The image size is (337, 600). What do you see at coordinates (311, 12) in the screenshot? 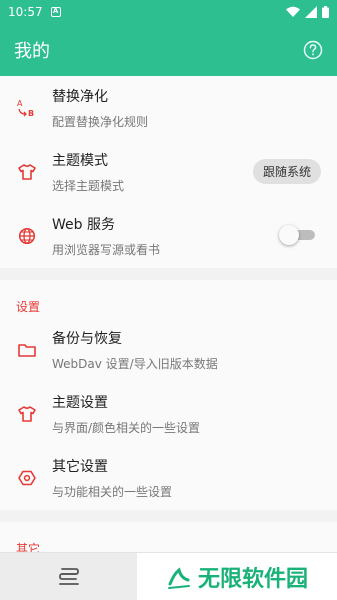
I see `signal-icon` at bounding box center [311, 12].